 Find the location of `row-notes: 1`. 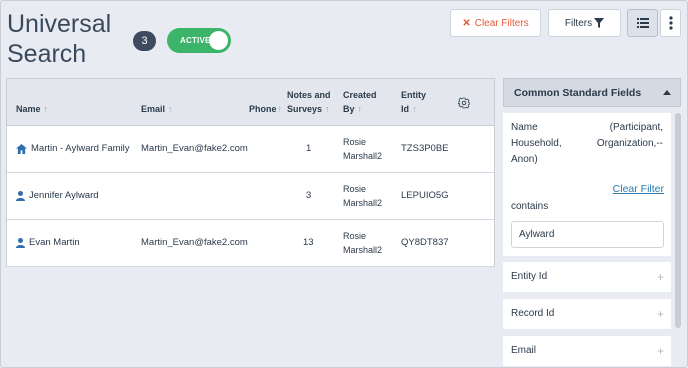

row-notes: 1 is located at coordinates (309, 148).